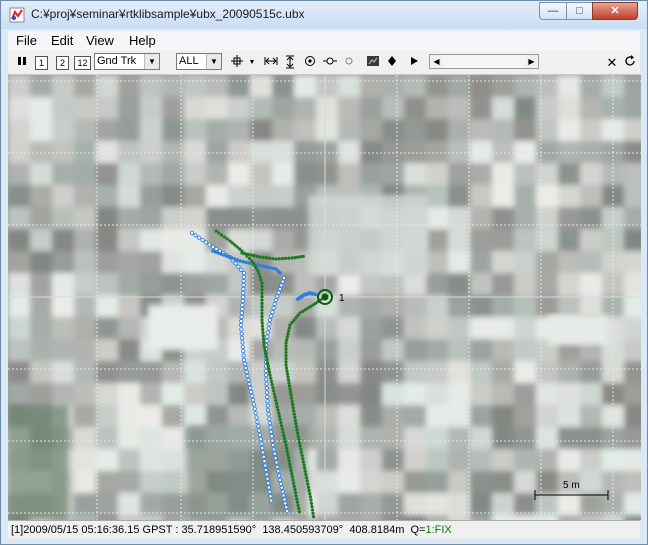 The image size is (648, 545). What do you see at coordinates (615, 11) in the screenshot?
I see `close-button: ✕` at bounding box center [615, 11].